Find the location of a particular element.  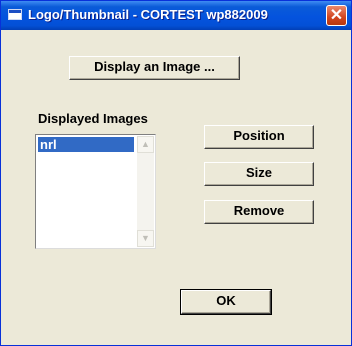

remove-button: Remove is located at coordinates (259, 212).